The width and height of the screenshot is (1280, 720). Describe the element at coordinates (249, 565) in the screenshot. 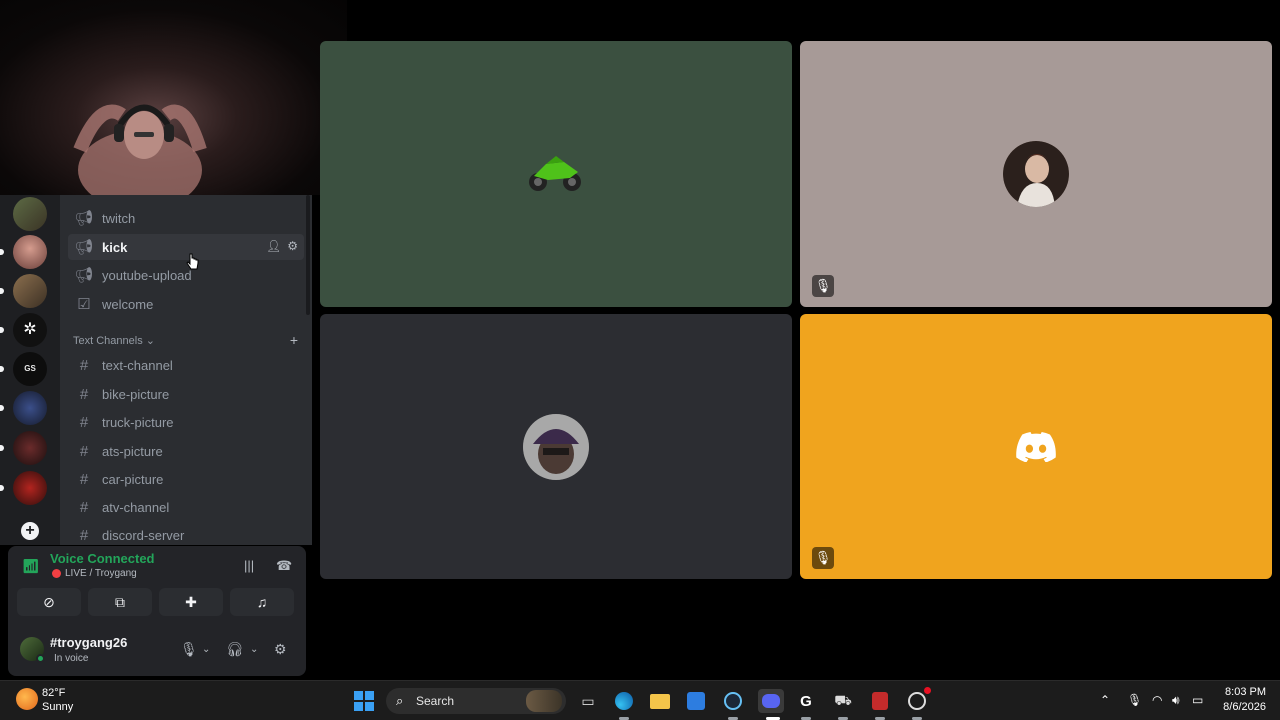

I see `noise-suppression-icon: |||` at that location.